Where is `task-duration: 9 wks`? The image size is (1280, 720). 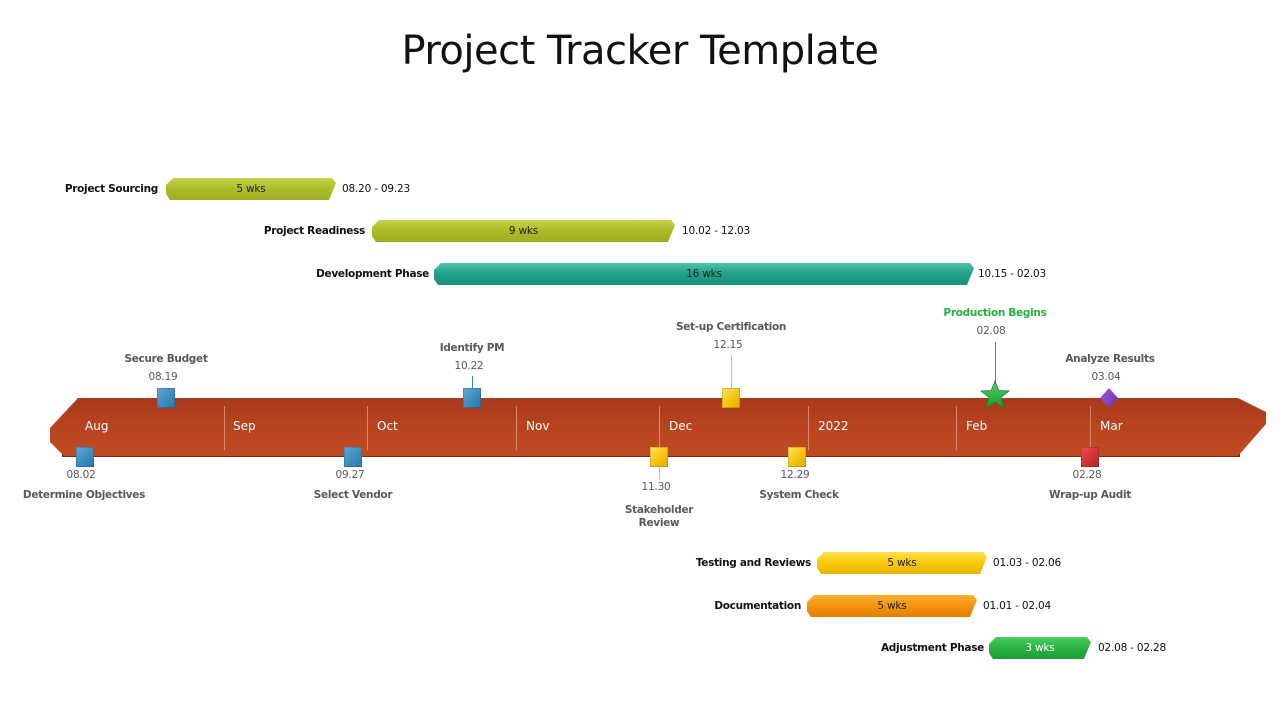 task-duration: 9 wks is located at coordinates (523, 231).